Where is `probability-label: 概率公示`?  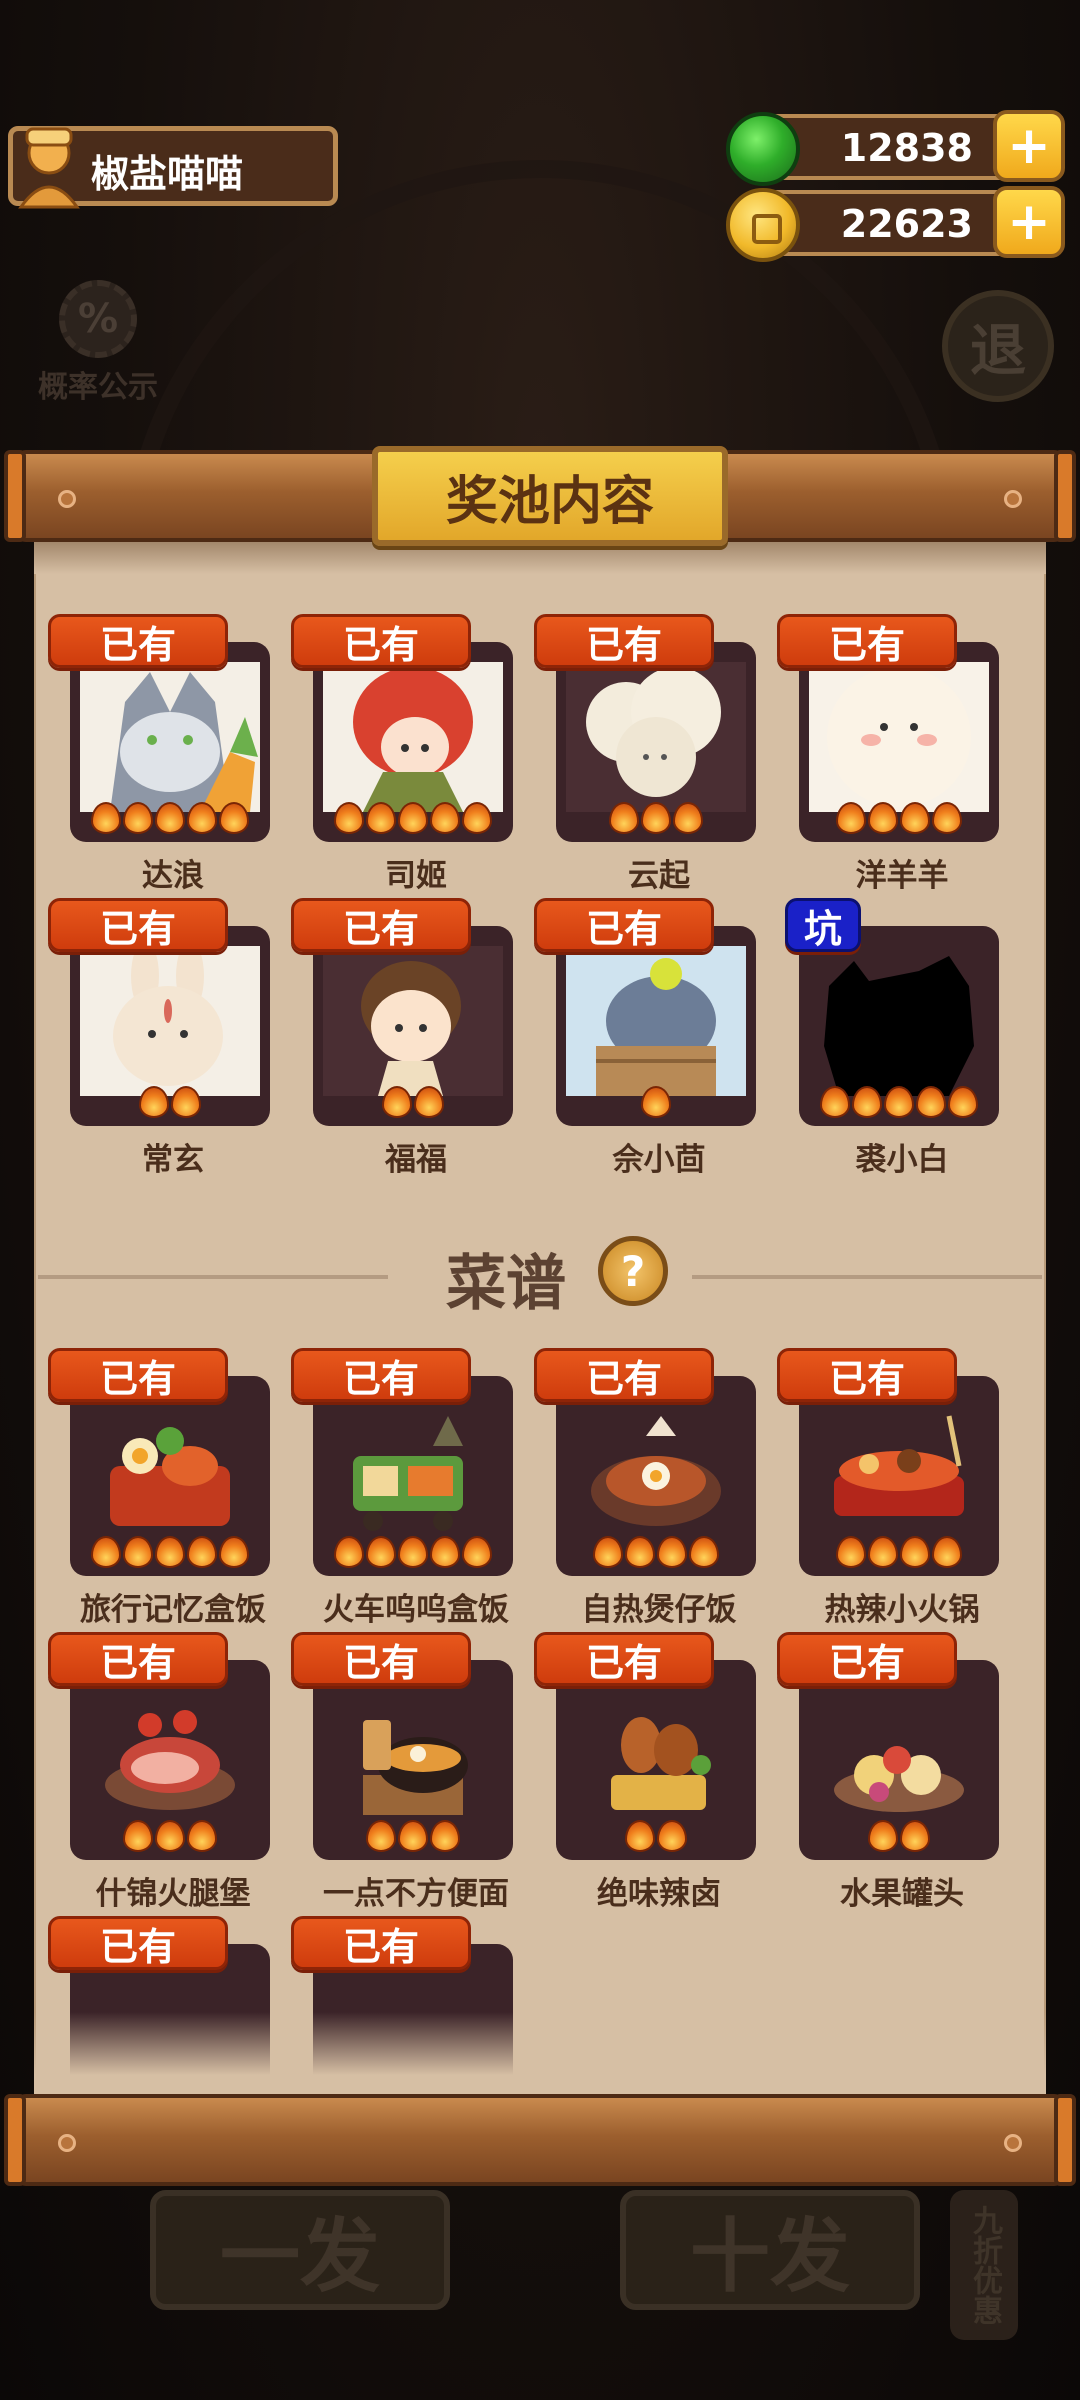
probability-label: 概率公示 is located at coordinates (98, 387).